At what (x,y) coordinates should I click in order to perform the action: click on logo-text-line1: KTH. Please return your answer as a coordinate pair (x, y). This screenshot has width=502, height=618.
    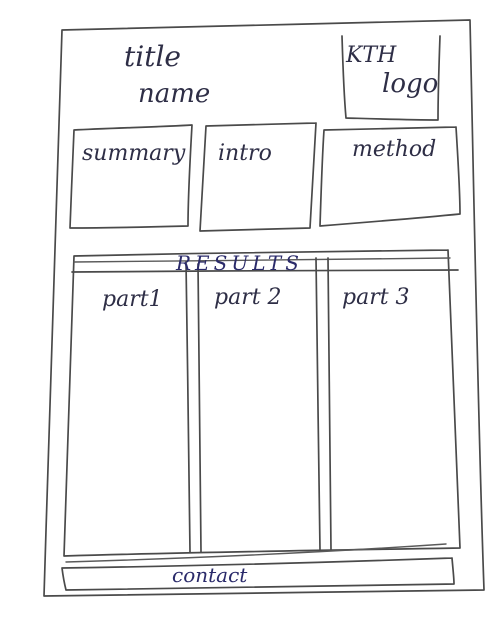
    Looking at the image, I should click on (371, 55).